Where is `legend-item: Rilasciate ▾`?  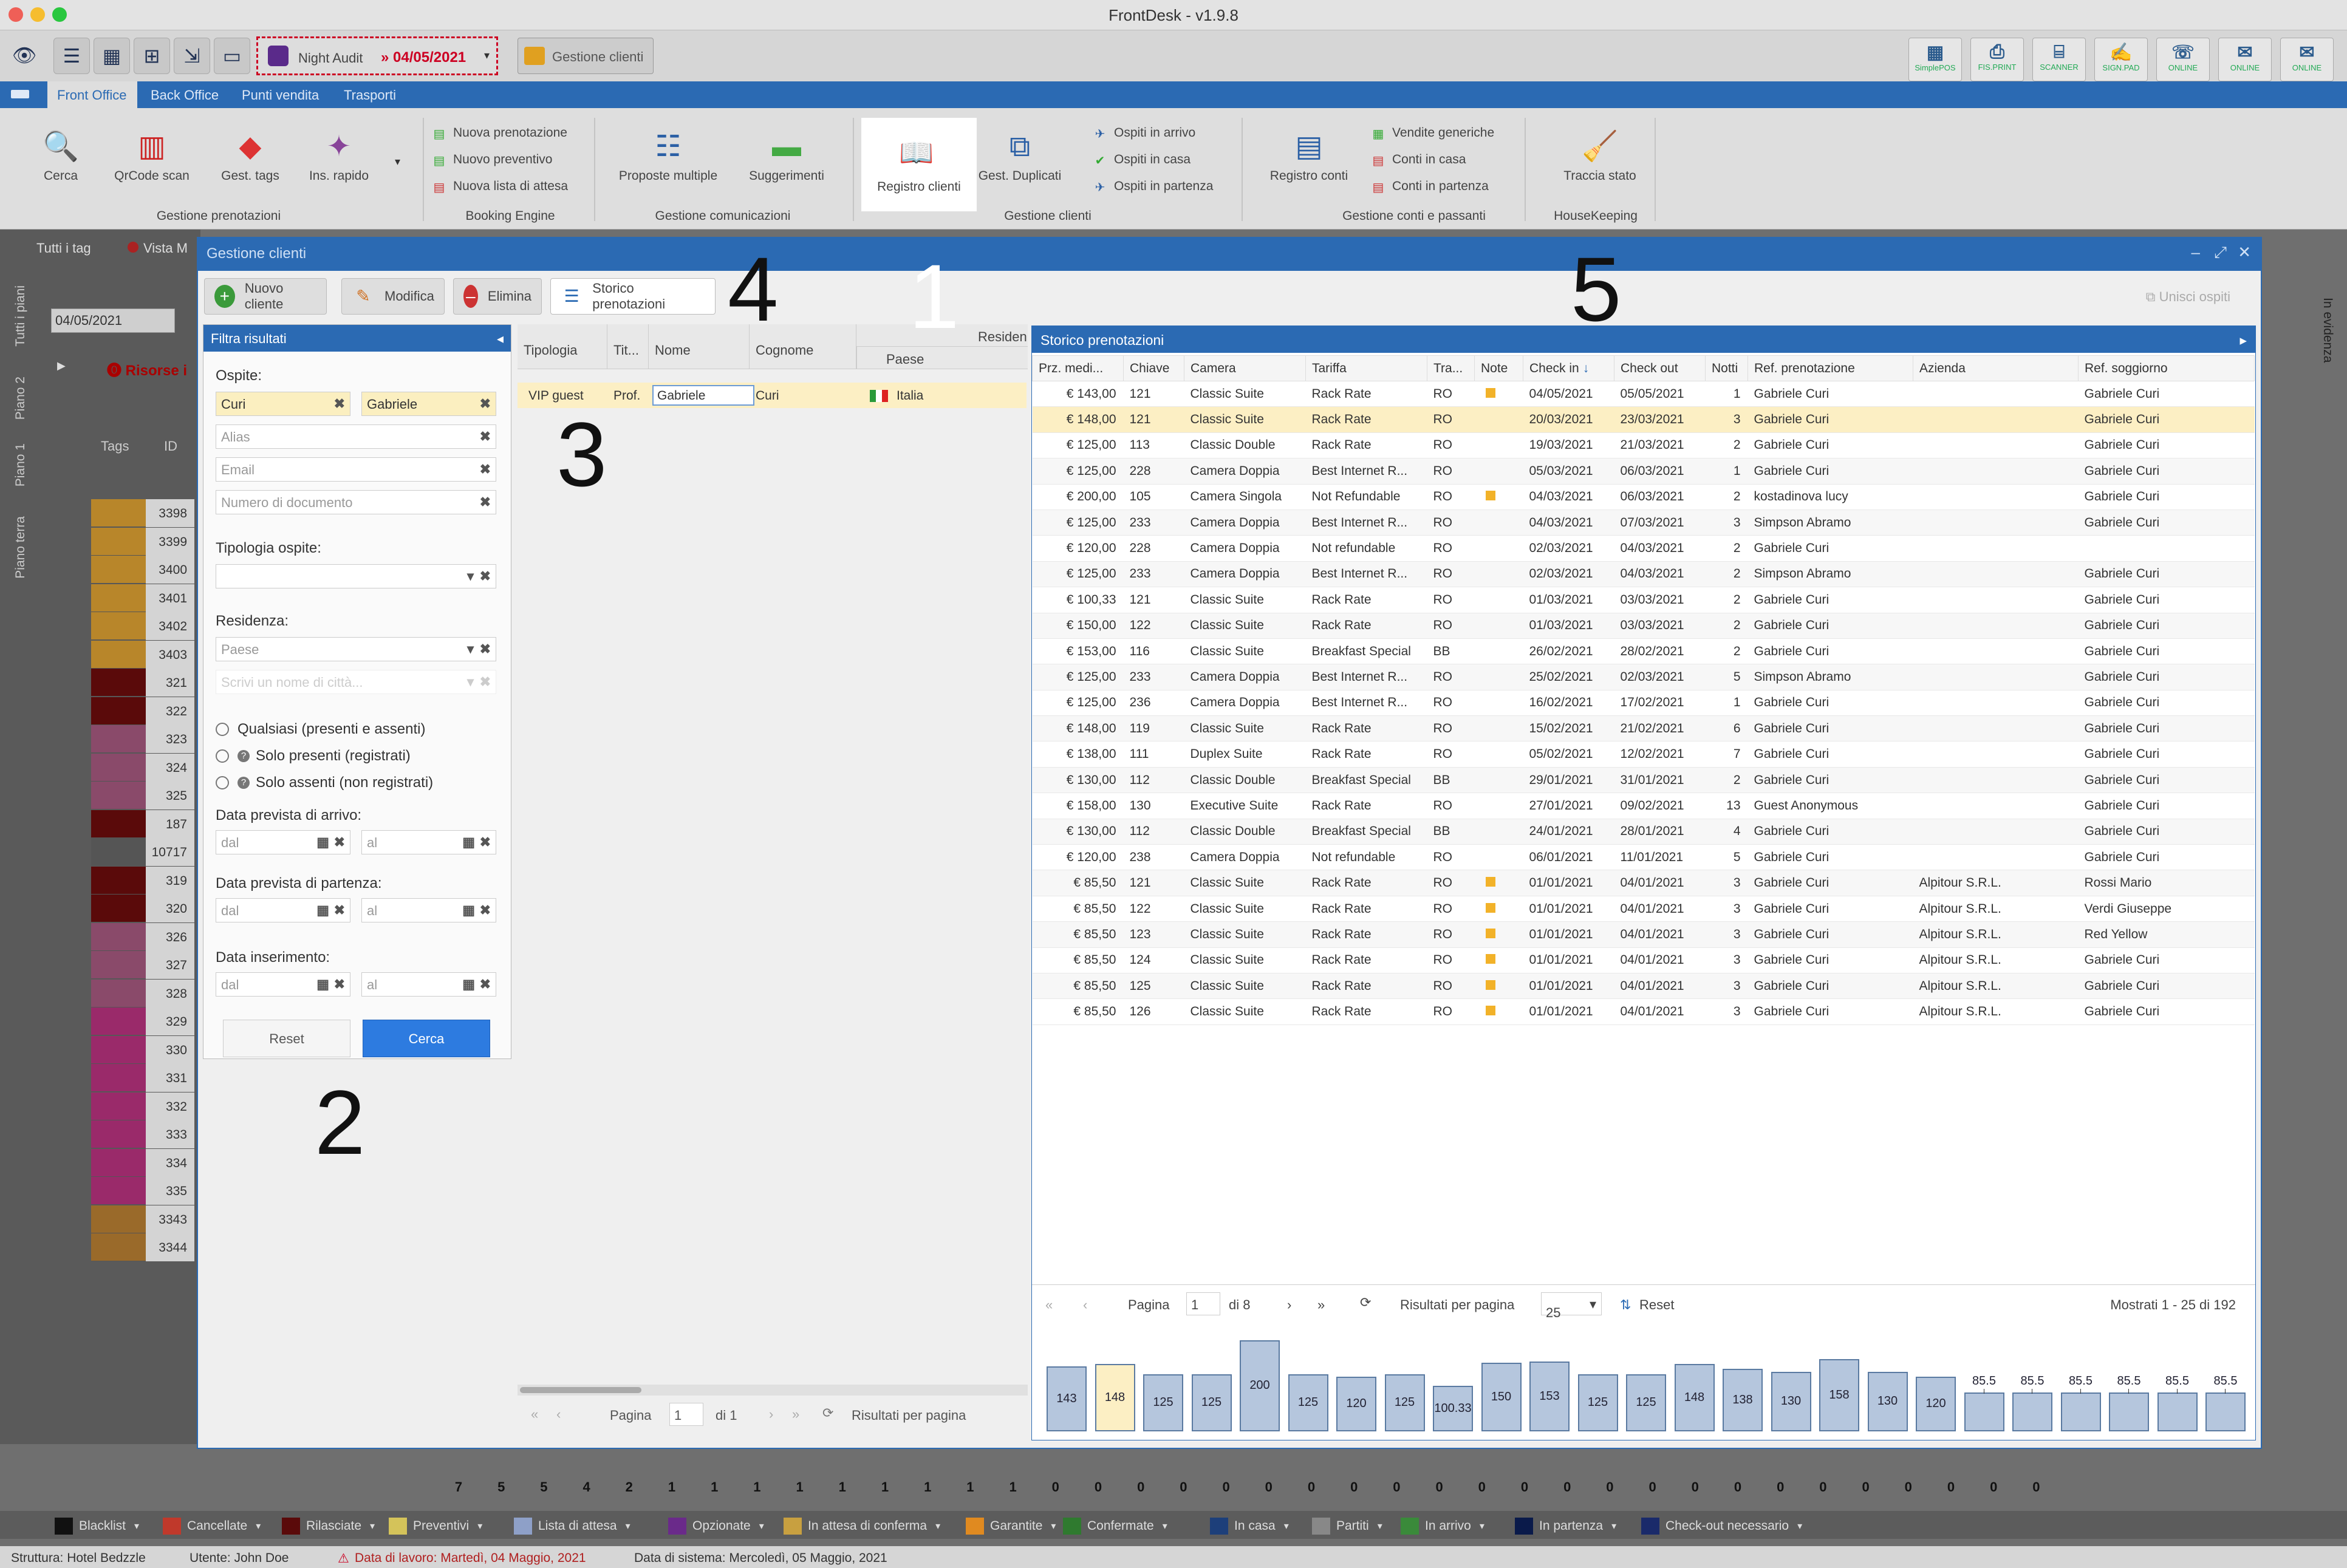
legend-item: Rilasciate ▾ is located at coordinates (328, 1526).